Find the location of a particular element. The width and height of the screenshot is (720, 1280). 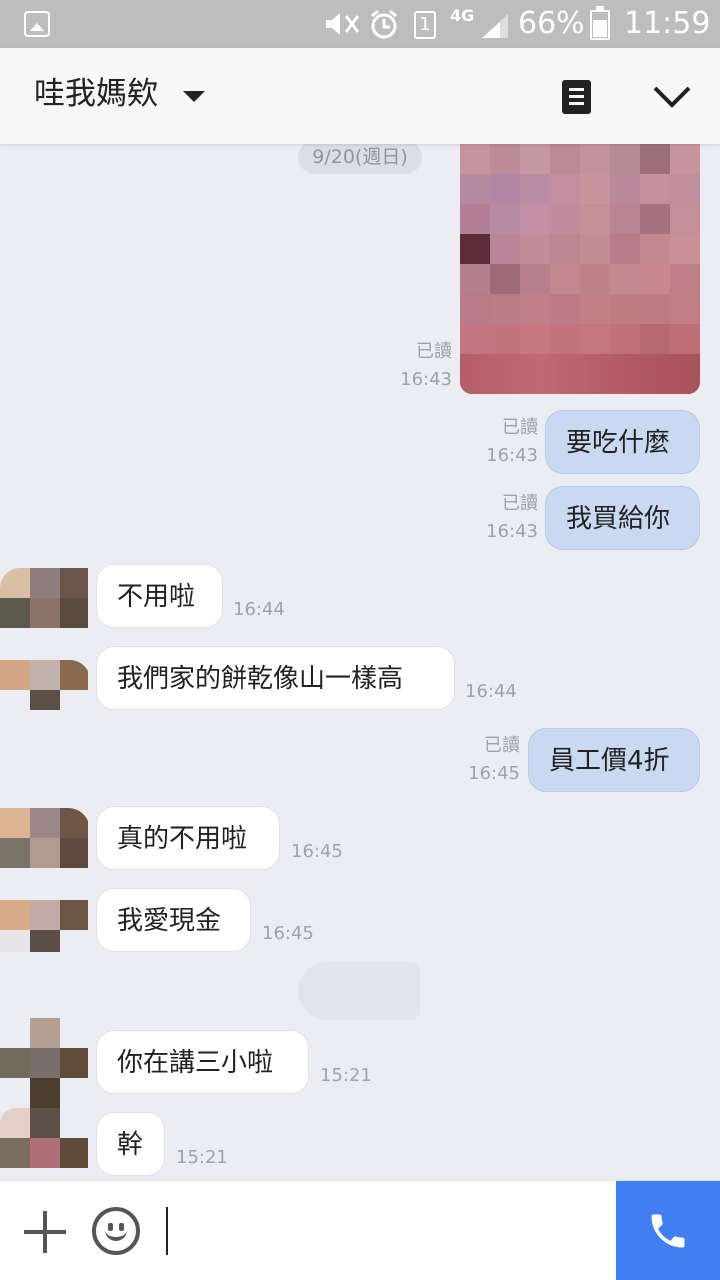

network-type: 4G is located at coordinates (462, 15).